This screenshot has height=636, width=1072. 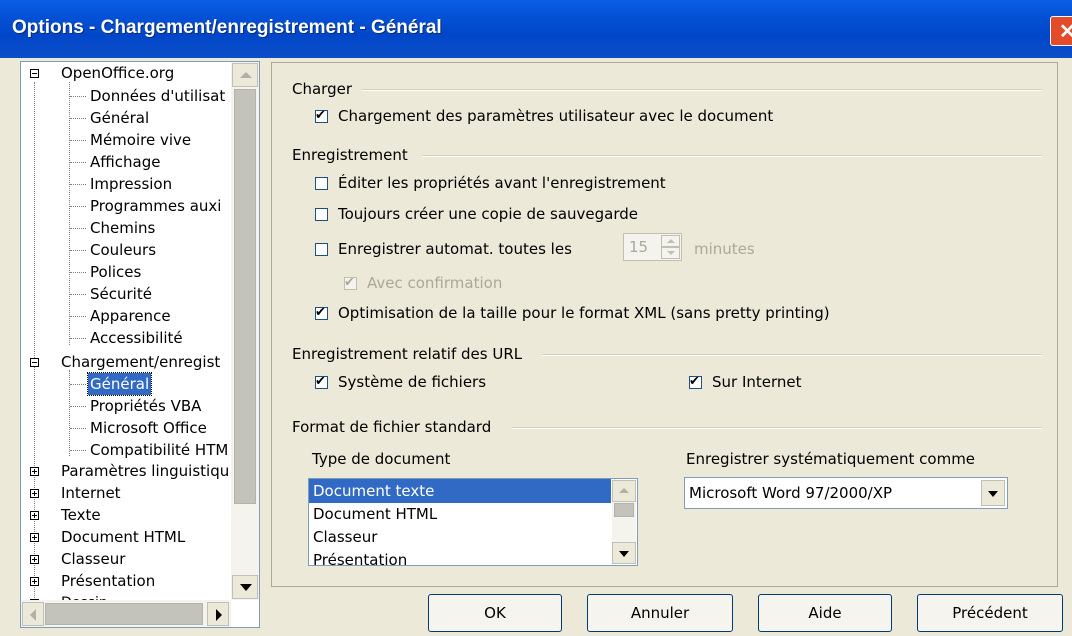 I want to click on confirm-checkbox: ✔, so click(x=350, y=282).